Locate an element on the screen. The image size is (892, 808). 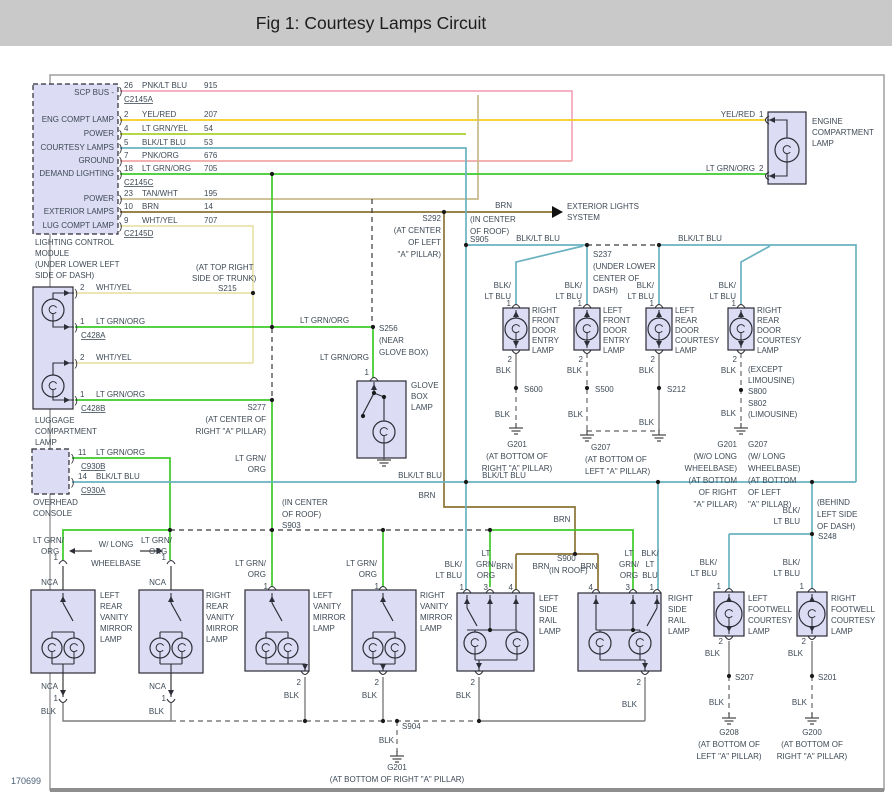
diagram-label: FOOTWELL is located at coordinates (853, 609).